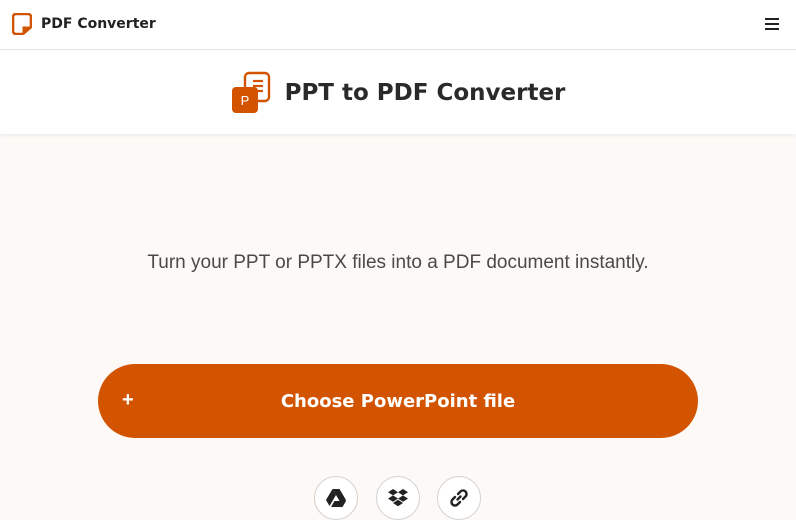 This screenshot has width=796, height=520. Describe the element at coordinates (398, 25) in the screenshot. I see `top-navbar: PDF Converter` at that location.